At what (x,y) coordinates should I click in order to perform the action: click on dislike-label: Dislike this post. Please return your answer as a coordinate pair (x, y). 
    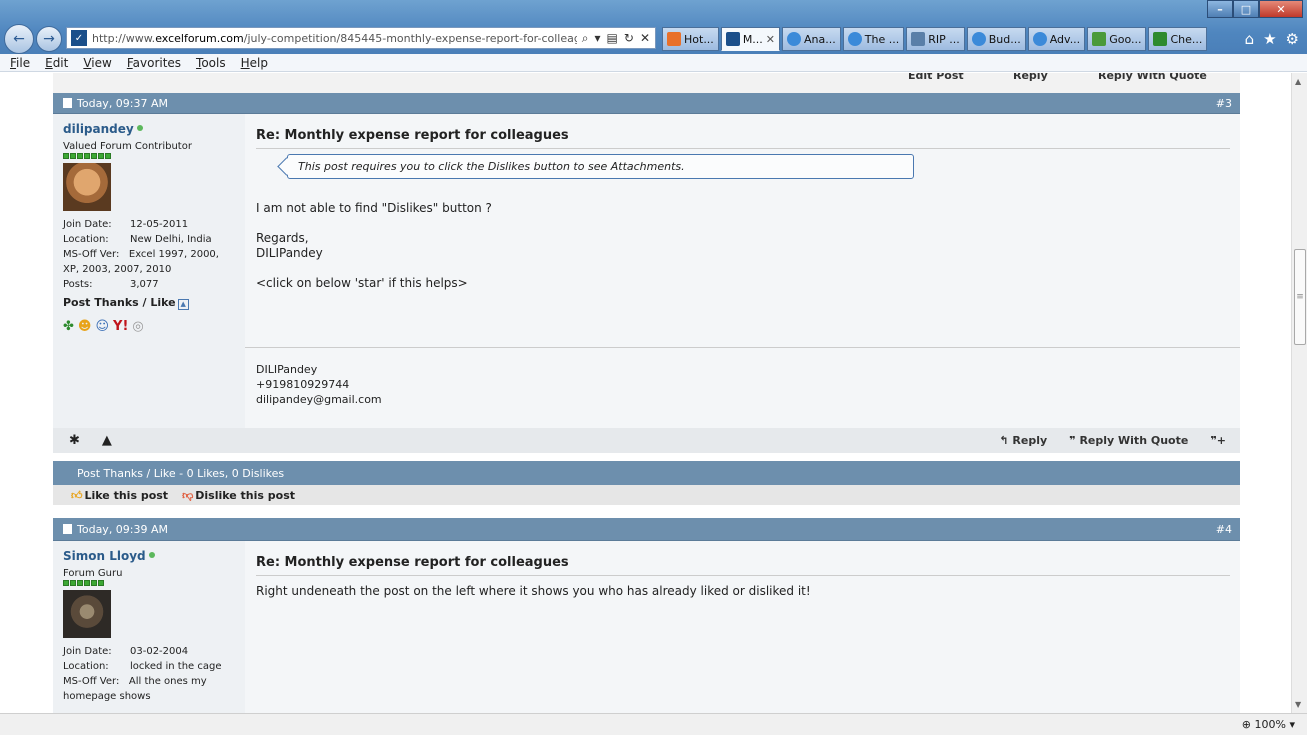
    Looking at the image, I should click on (245, 495).